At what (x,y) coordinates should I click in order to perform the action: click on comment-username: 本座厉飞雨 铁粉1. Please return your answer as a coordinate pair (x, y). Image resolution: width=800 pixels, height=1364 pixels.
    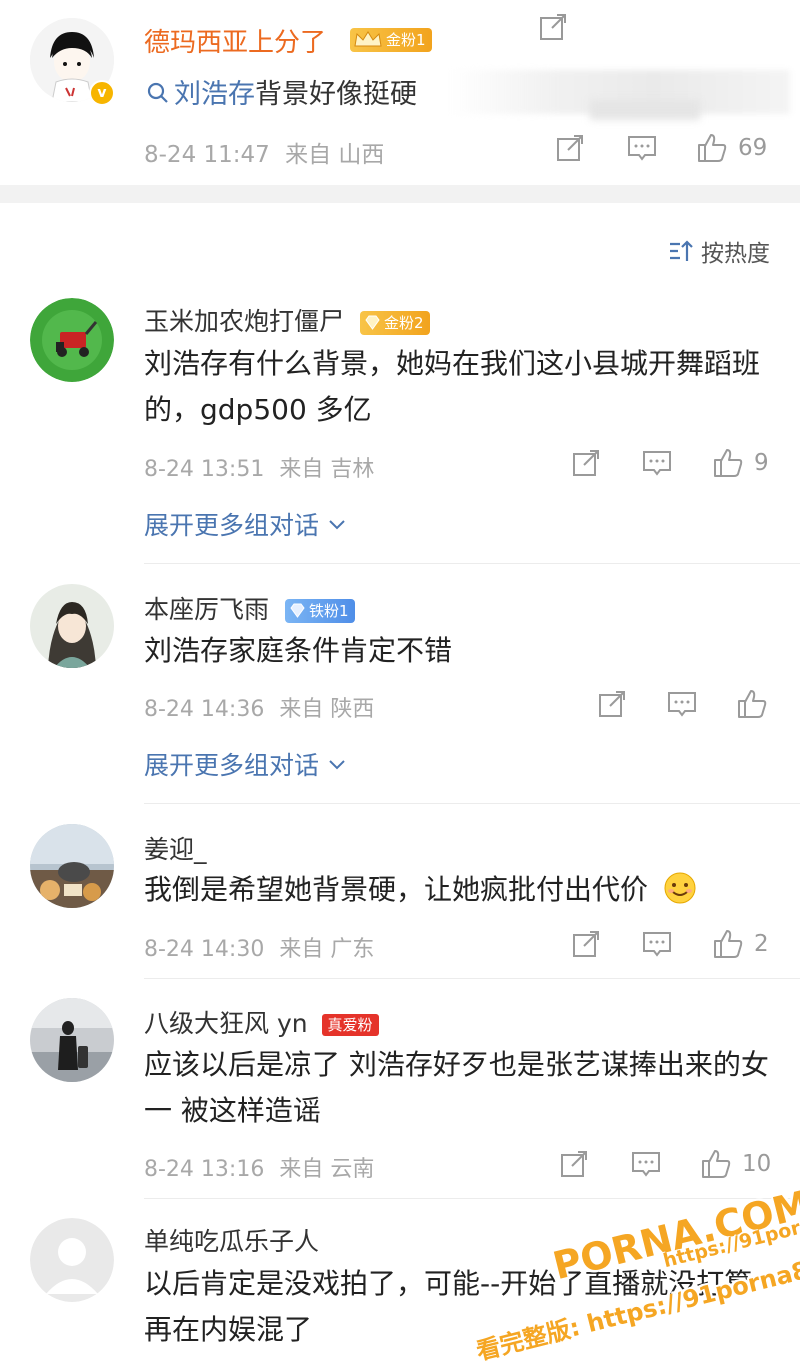
    Looking at the image, I should click on (249, 608).